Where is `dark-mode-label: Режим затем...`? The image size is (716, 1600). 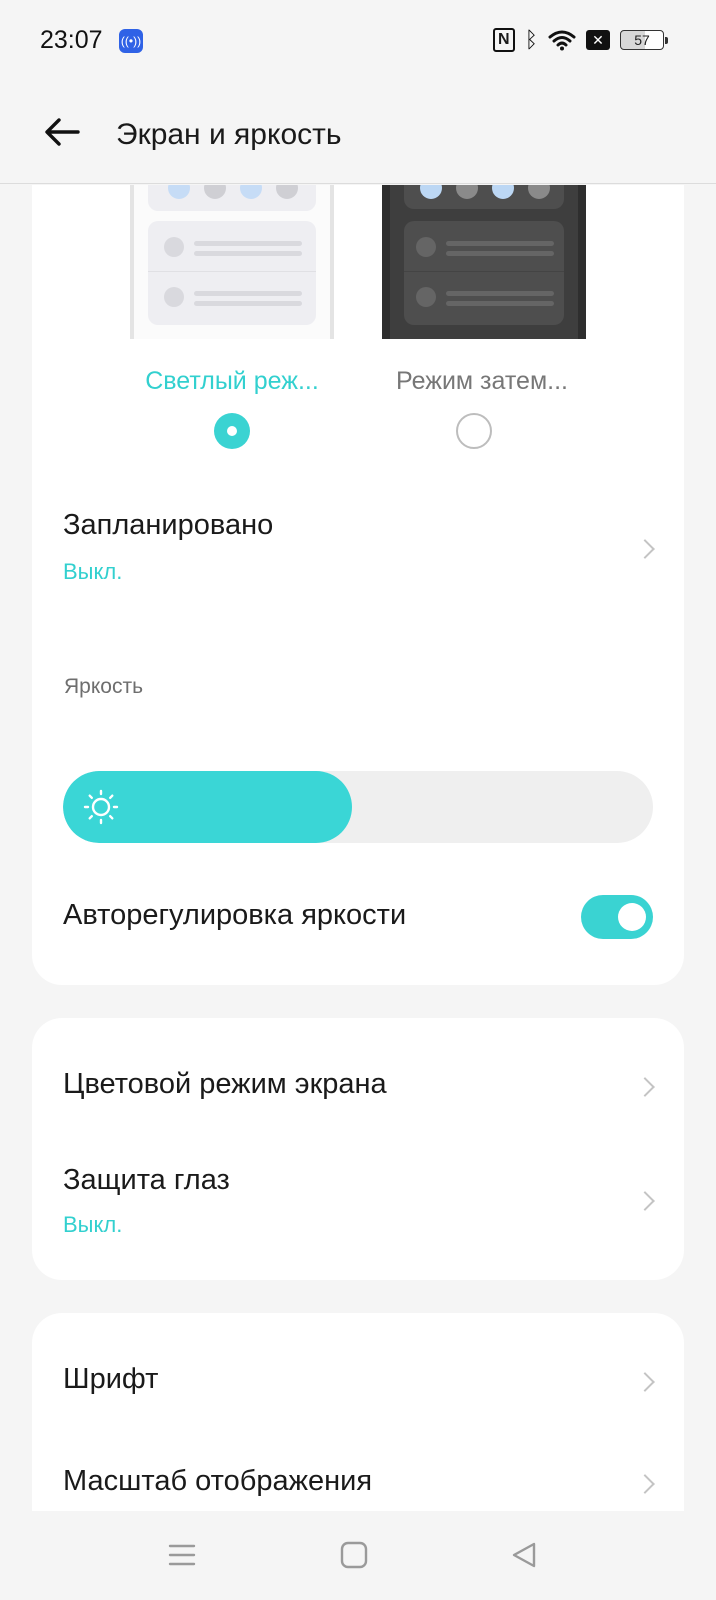 dark-mode-label: Режим затем... is located at coordinates (482, 381).